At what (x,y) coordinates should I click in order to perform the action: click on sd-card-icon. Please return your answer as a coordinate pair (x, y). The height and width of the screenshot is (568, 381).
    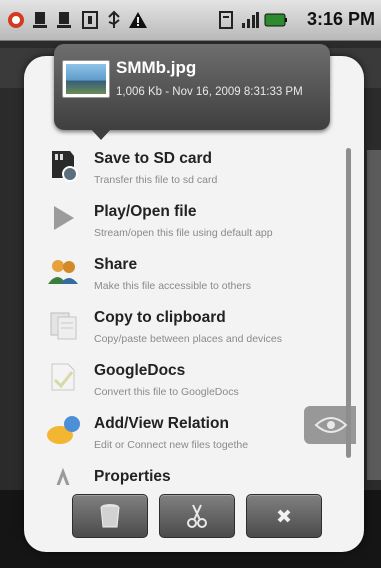
    Looking at the image, I should click on (65, 166).